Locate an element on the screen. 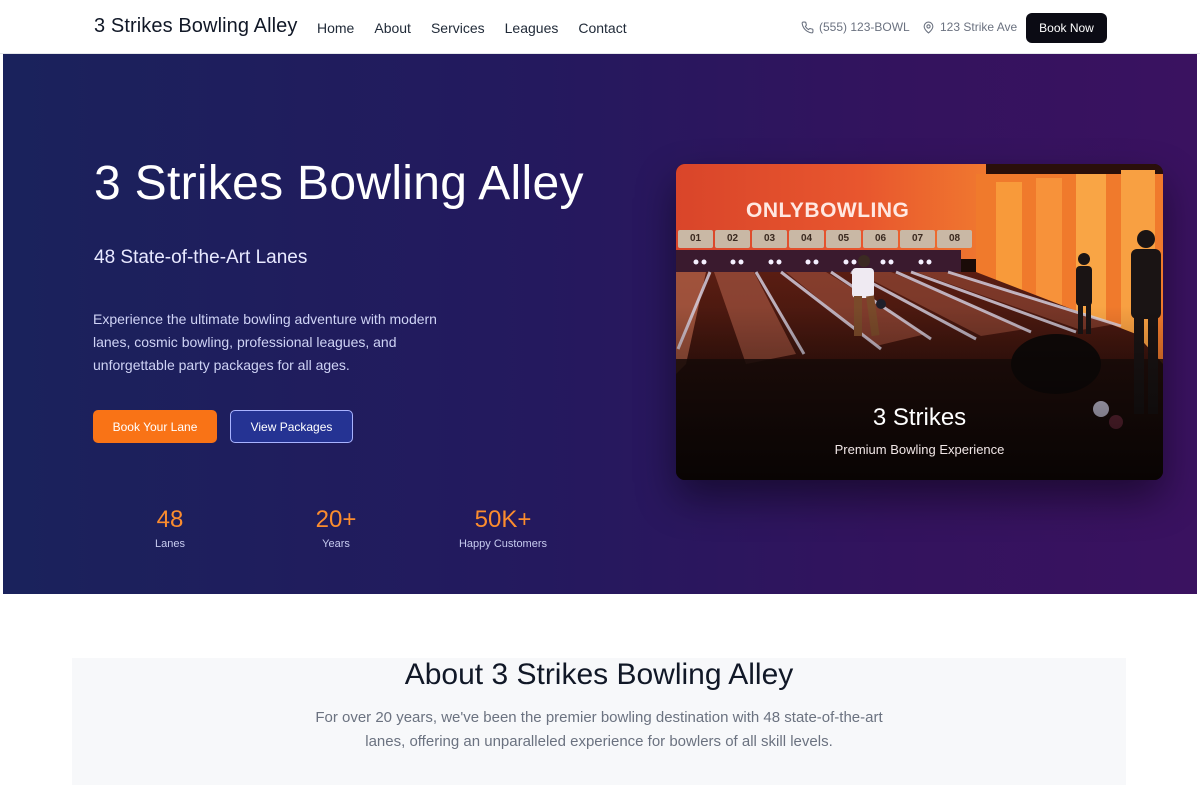 The image size is (1200, 785). lane-number: 04 is located at coordinates (806, 239).